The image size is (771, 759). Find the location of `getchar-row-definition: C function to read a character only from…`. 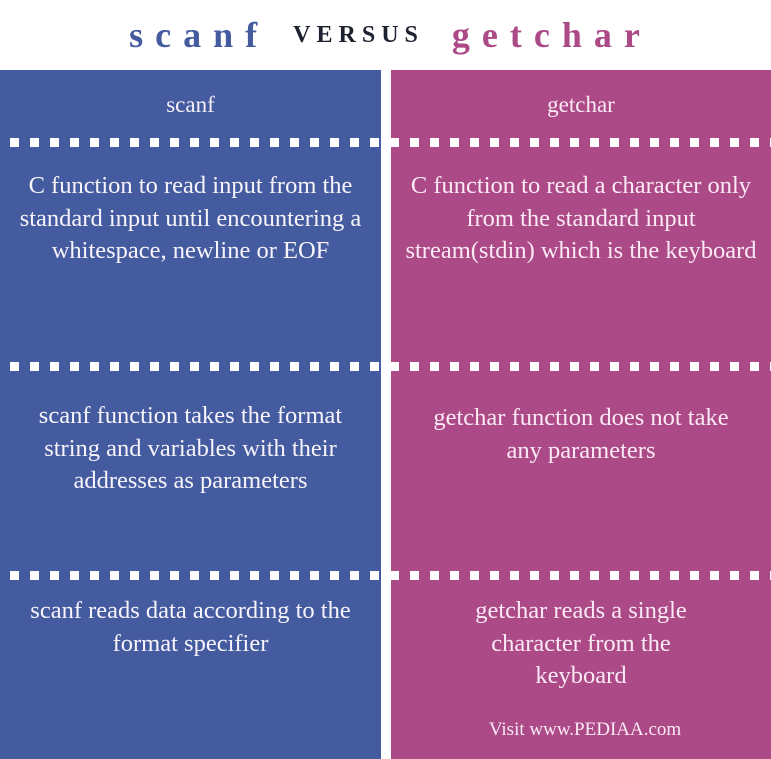

getchar-row-definition: C function to read a character only from… is located at coordinates (581, 218).